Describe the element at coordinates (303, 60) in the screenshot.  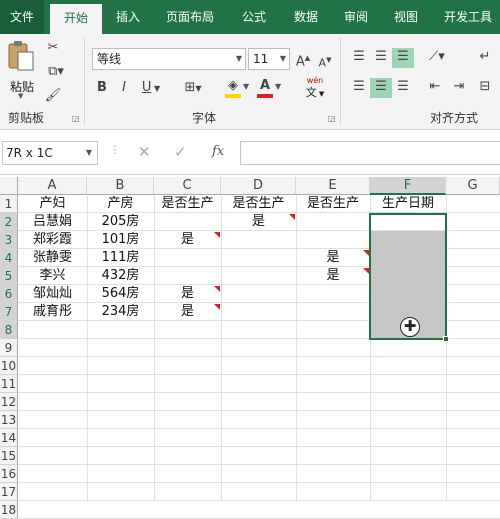
I see `grow-font-button: A▲` at that location.